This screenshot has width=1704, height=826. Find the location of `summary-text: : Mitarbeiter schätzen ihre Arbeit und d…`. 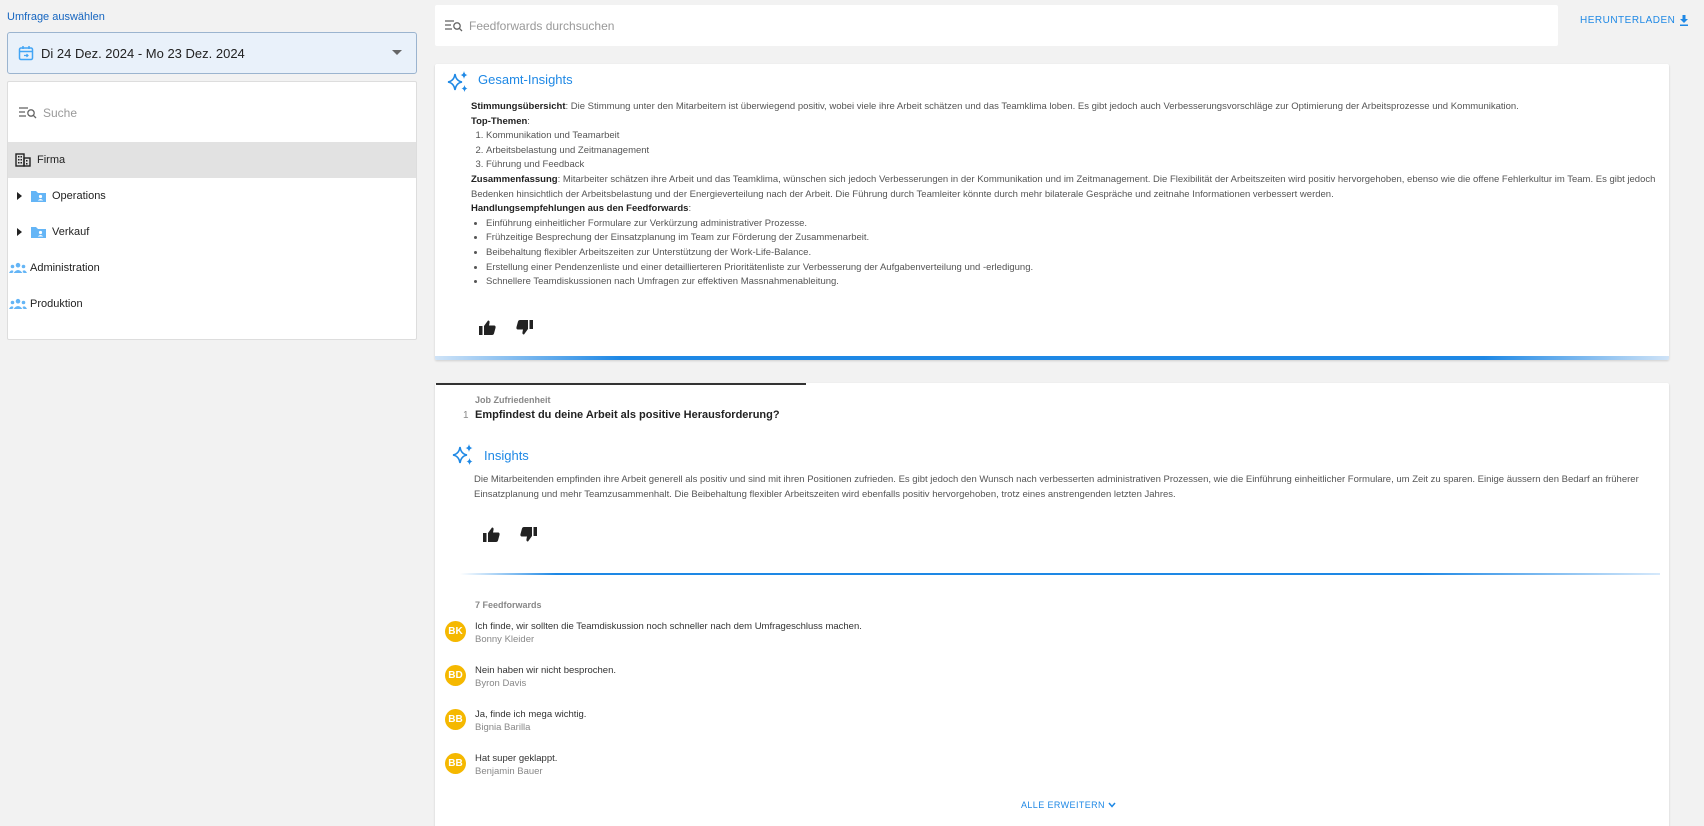

summary-text: : Mitarbeiter schätzen ihre Arbeit und d… is located at coordinates (1063, 186).